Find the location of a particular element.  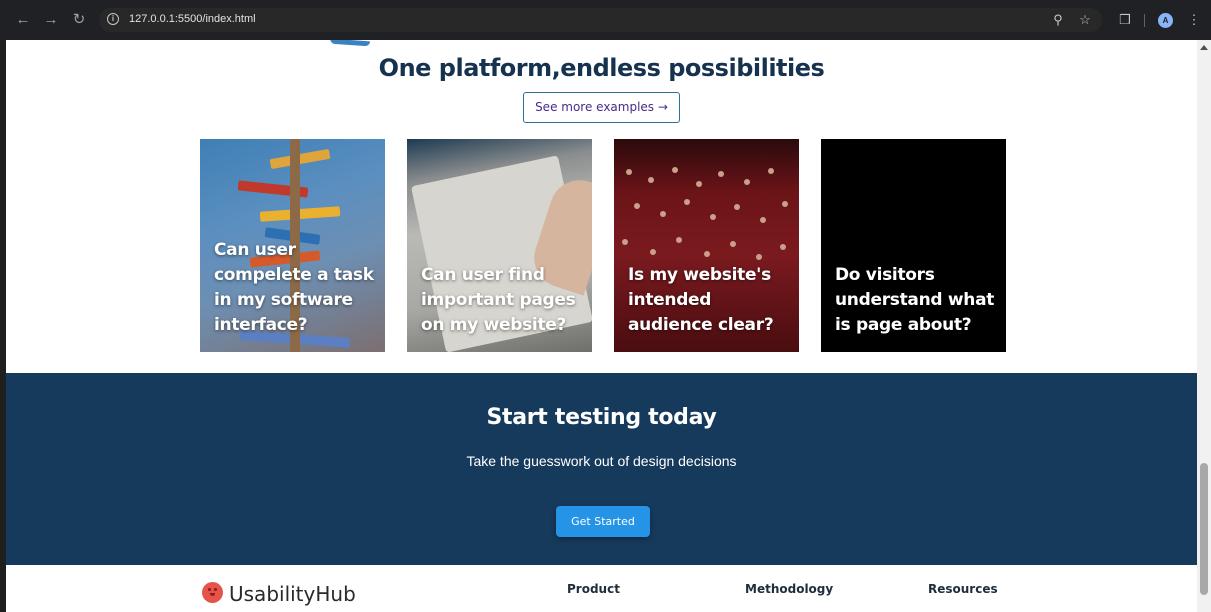

bookmark-star-icon: ☆ is located at coordinates (1085, 20).